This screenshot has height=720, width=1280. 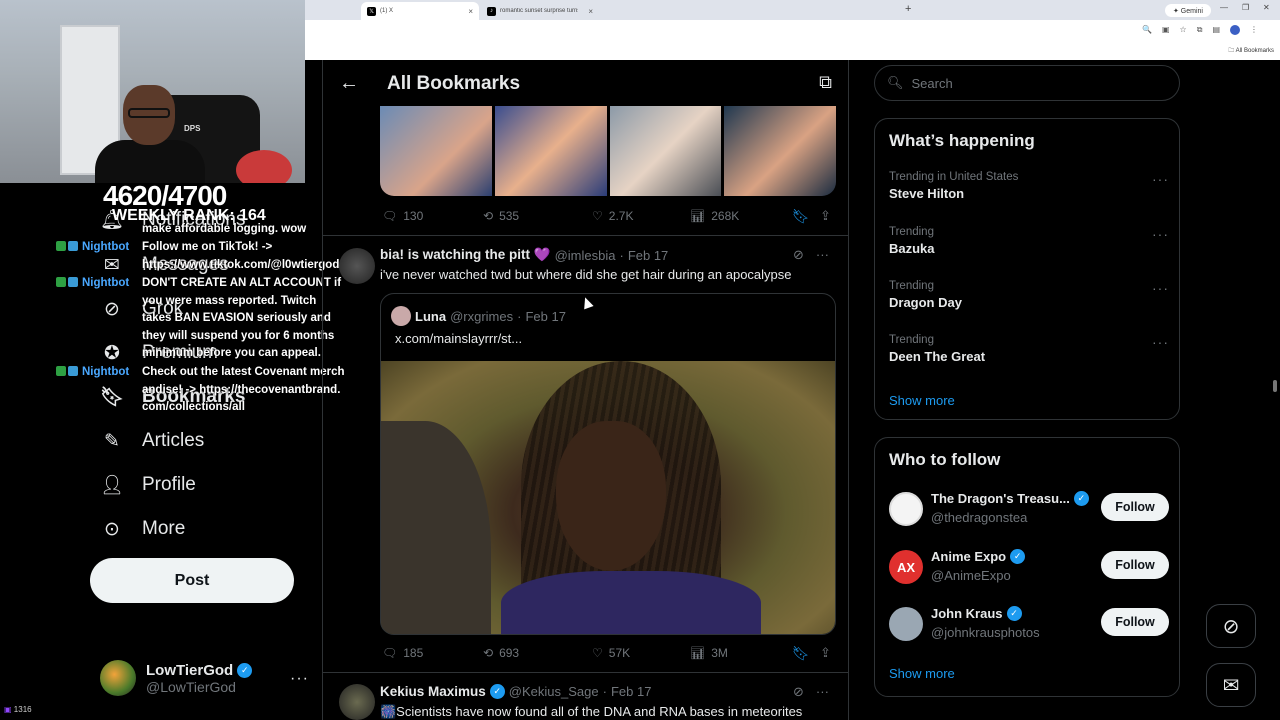 What do you see at coordinates (1254, 30) in the screenshot?
I see `menu-icon: ⋮` at bounding box center [1254, 30].